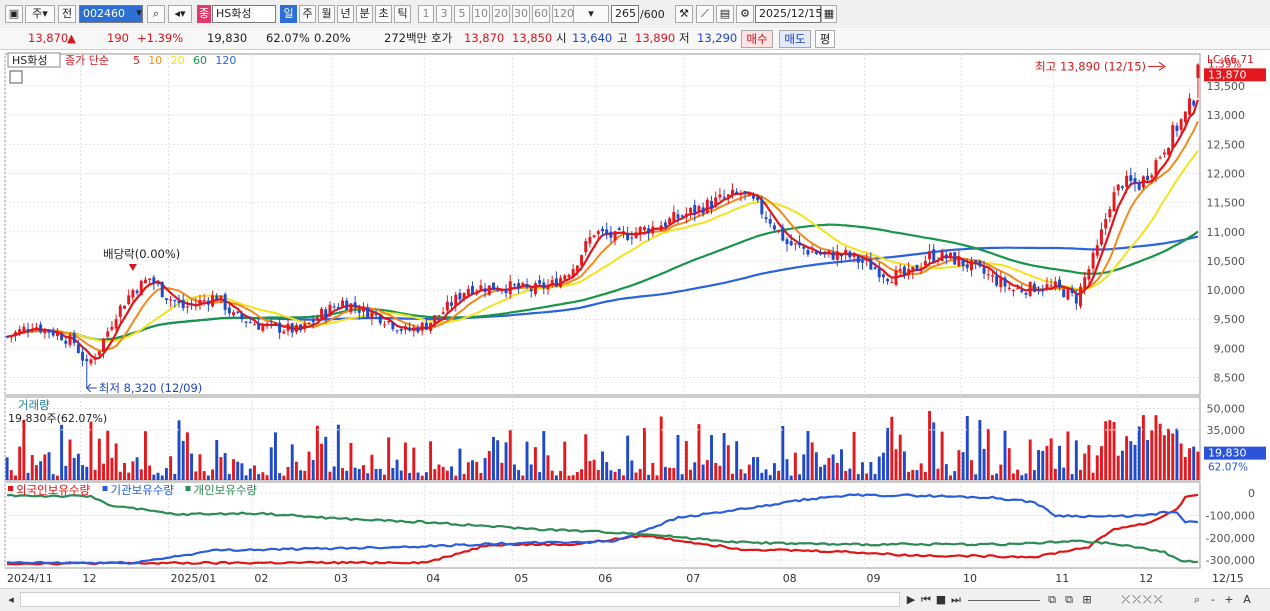 The width and height of the screenshot is (1270, 611). What do you see at coordinates (956, 599) in the screenshot?
I see `step-forward-icon: ⏭` at bounding box center [956, 599].